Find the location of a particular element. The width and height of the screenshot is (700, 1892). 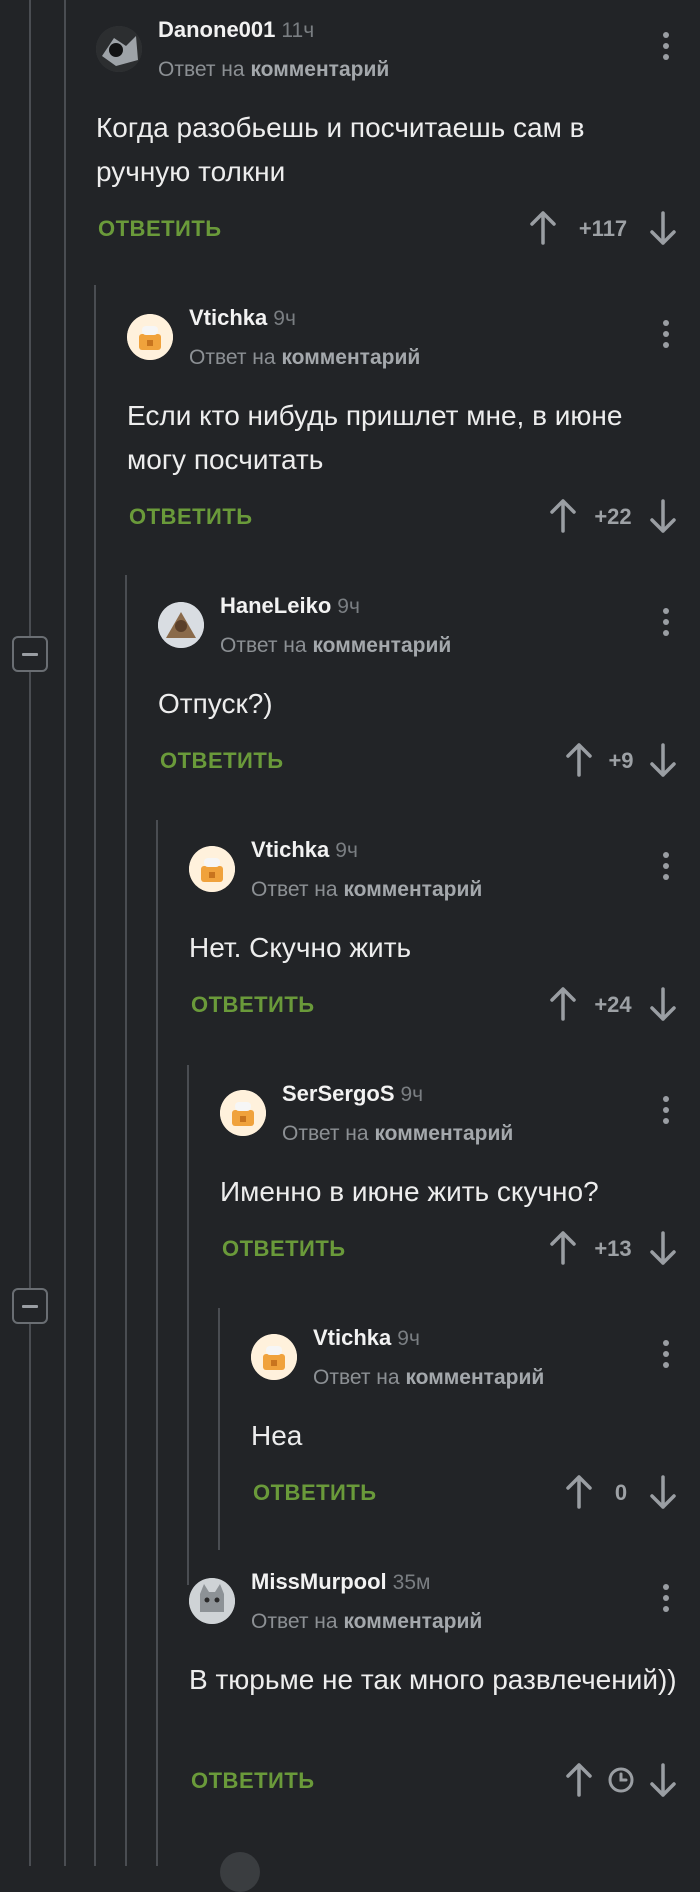

comment-author: Danone001 11ч is located at coordinates (236, 30).